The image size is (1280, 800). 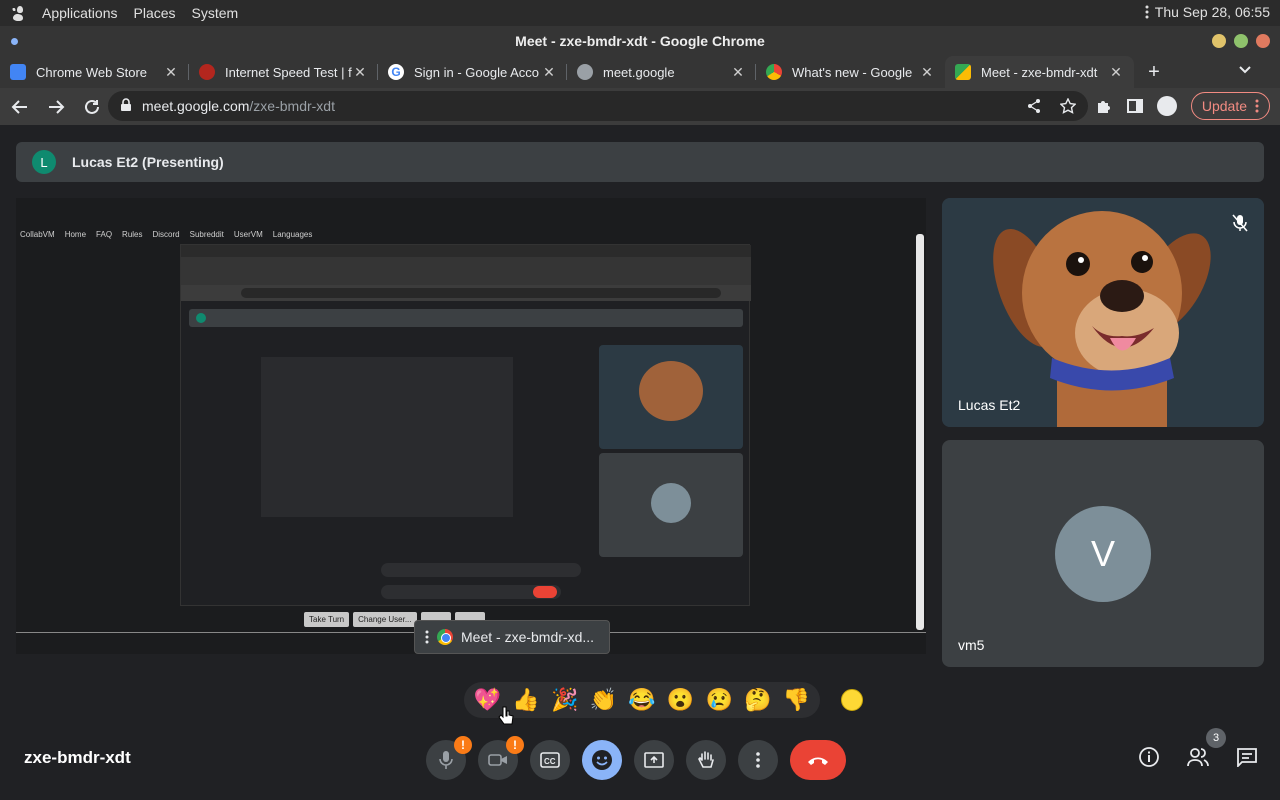 What do you see at coordinates (1207, 12) in the screenshot?
I see `panel-clock: Thu Sep 28, 06:55` at bounding box center [1207, 12].